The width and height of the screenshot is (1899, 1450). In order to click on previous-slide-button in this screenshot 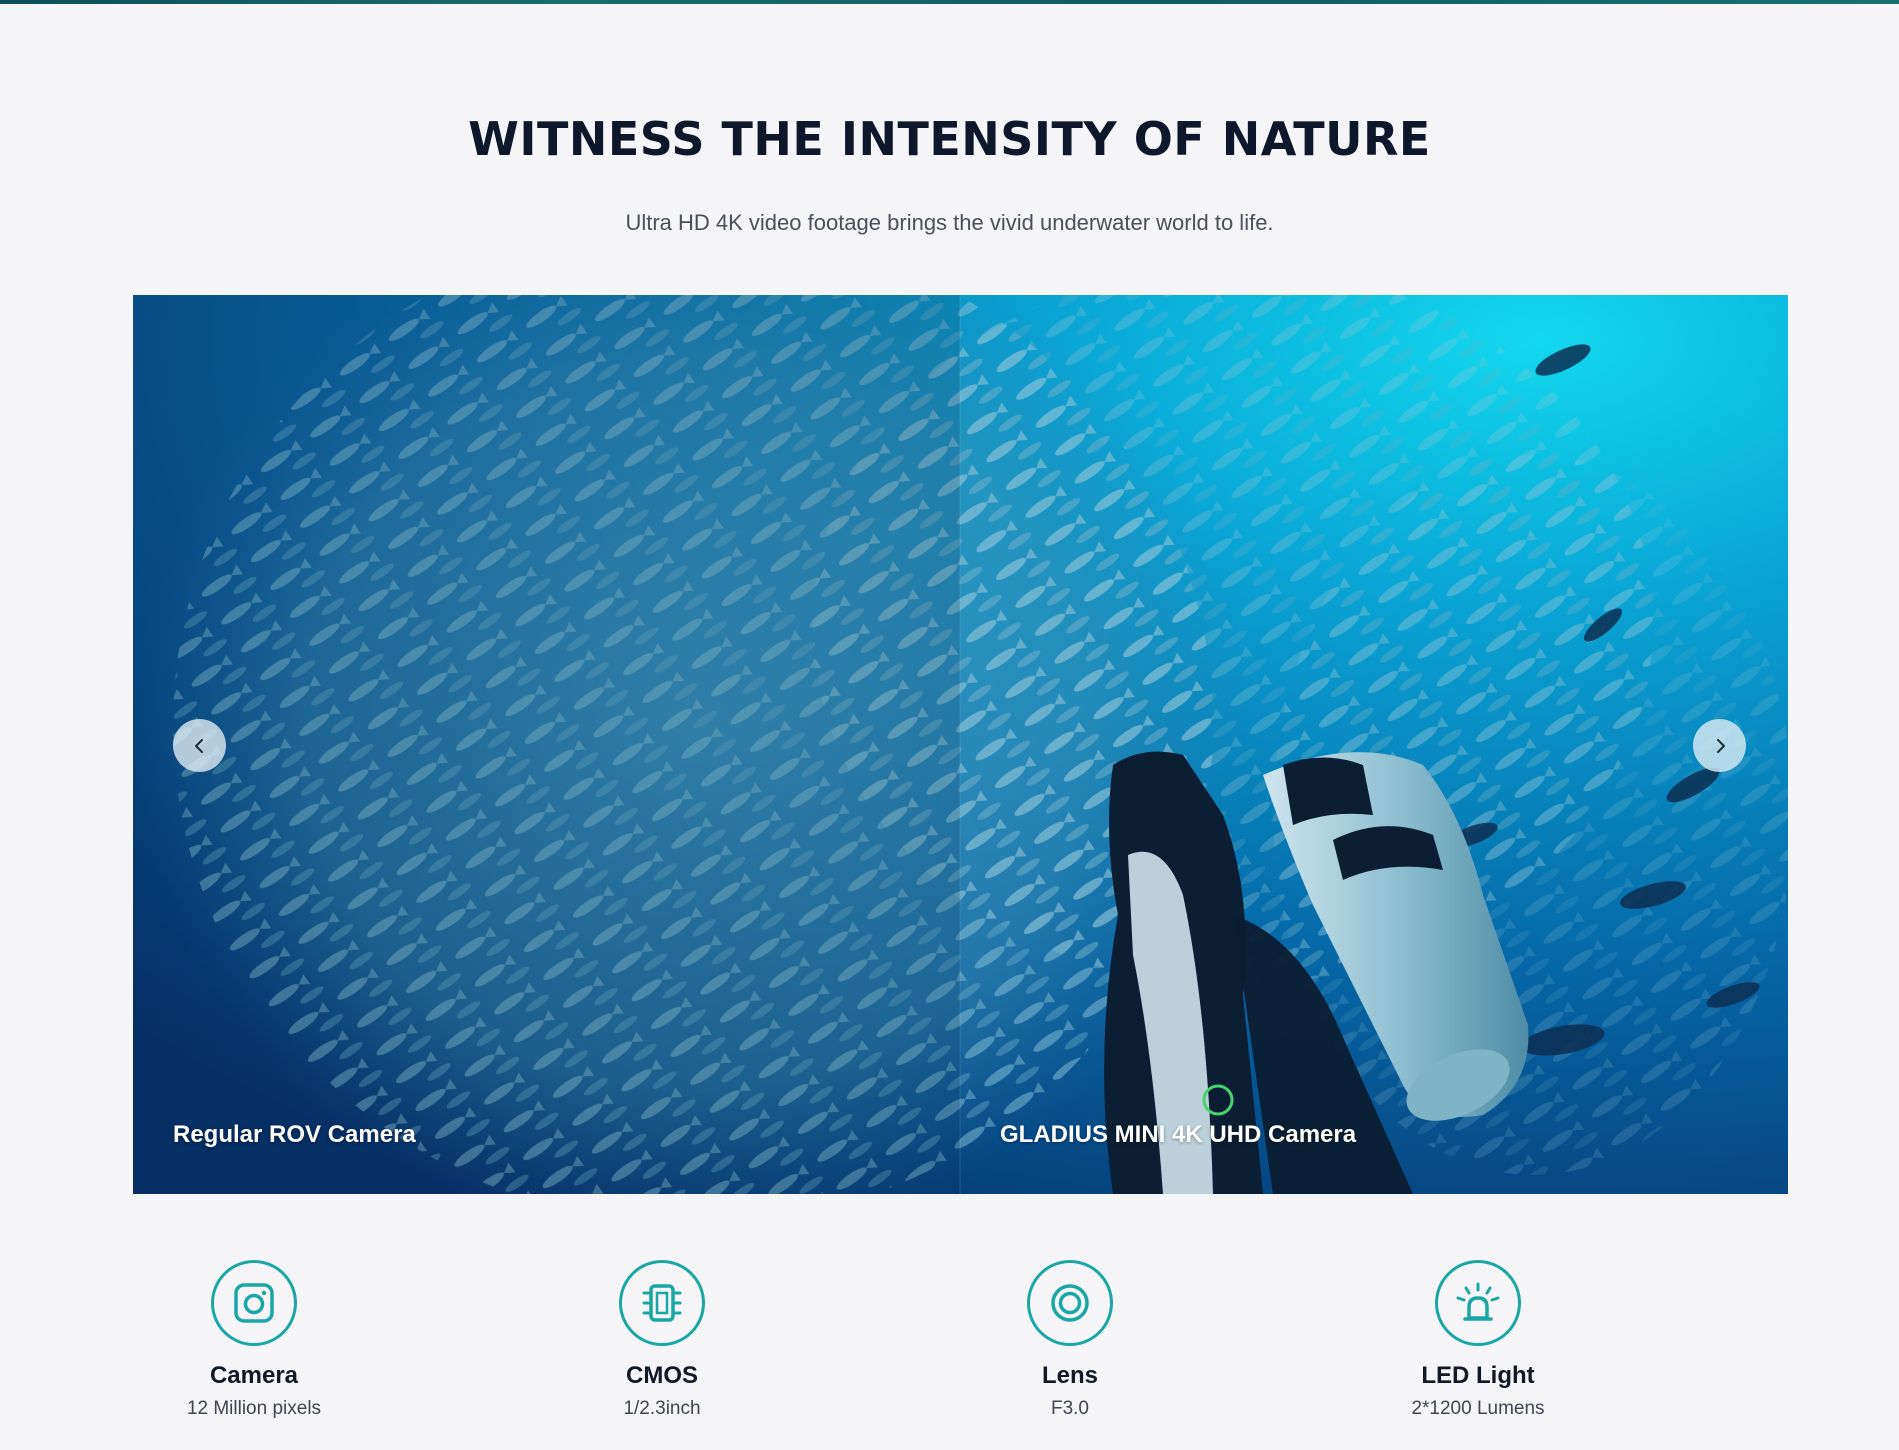, I will do `click(199, 745)`.